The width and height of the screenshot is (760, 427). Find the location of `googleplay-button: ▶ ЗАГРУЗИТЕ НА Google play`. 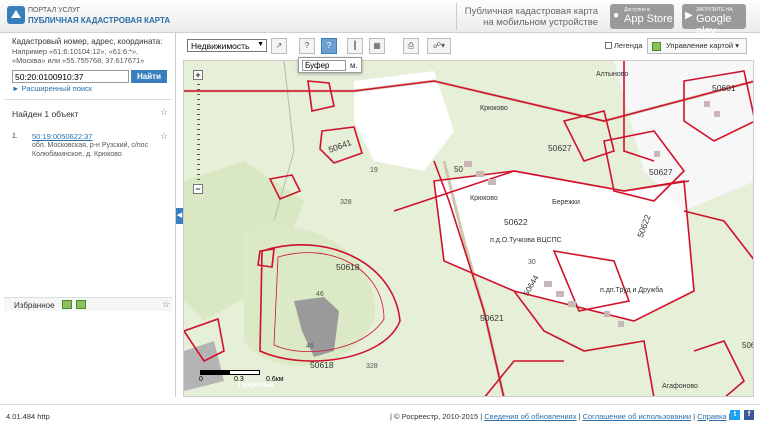

googleplay-button: ▶ ЗАГРУЗИТЕ НА Google play is located at coordinates (714, 20).